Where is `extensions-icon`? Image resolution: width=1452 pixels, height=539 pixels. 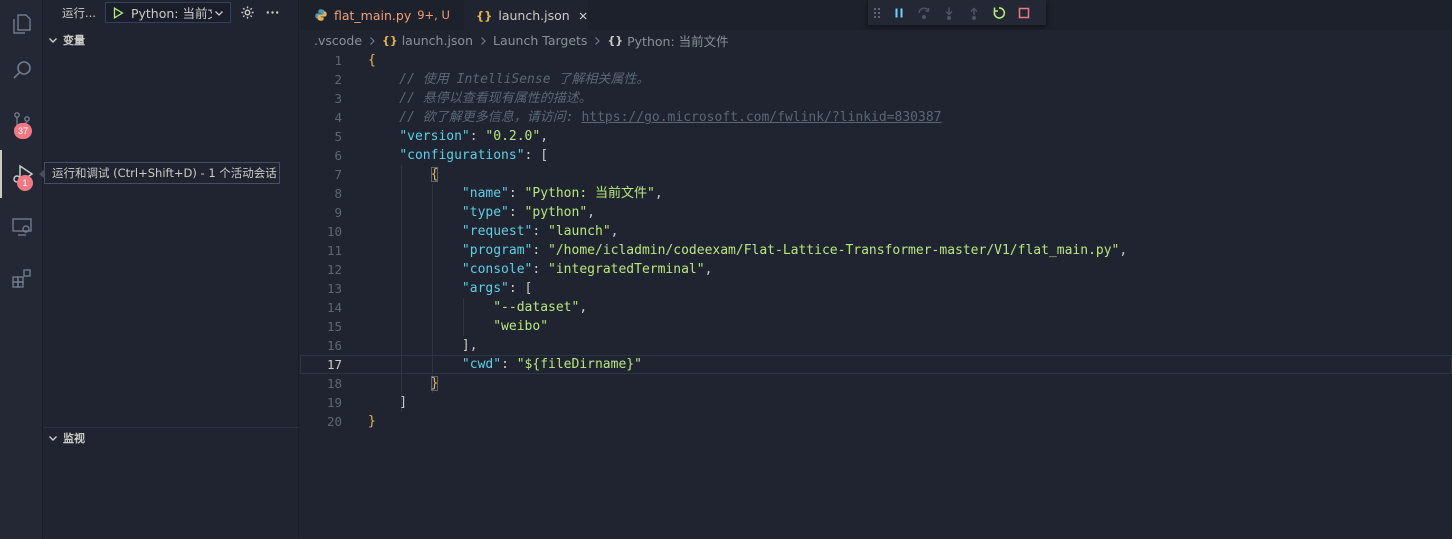 extensions-icon is located at coordinates (21, 278).